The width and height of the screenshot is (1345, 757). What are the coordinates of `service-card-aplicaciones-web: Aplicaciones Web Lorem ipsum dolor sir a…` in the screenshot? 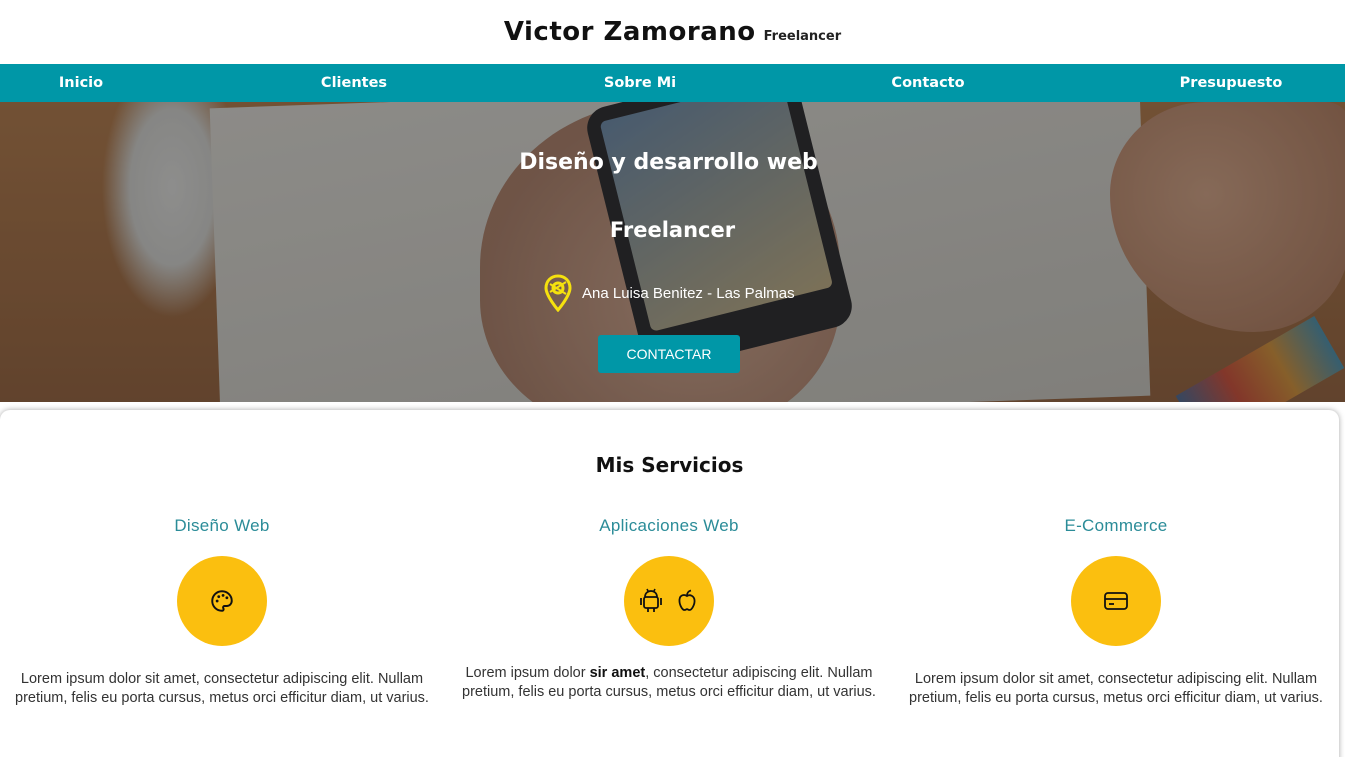 It's located at (669, 609).